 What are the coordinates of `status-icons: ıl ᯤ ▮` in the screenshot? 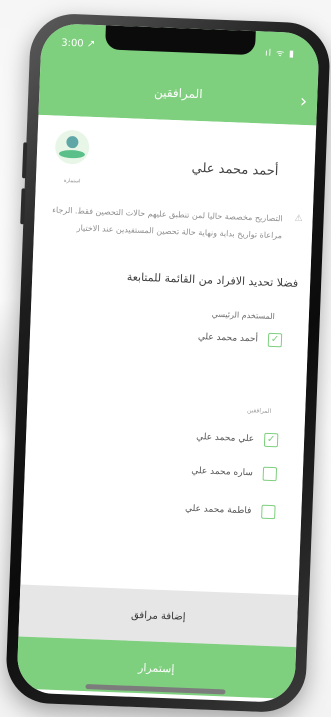 It's located at (280, 54).